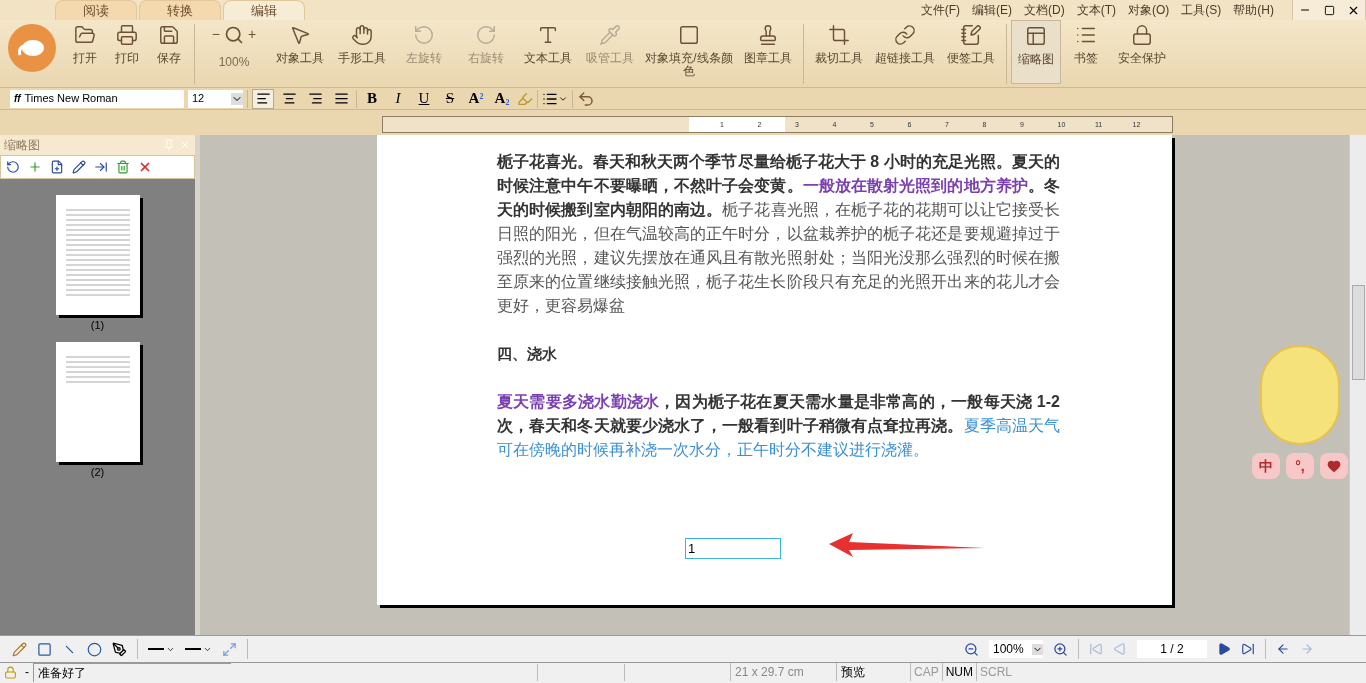 The image size is (1366, 683). What do you see at coordinates (502, 98) in the screenshot?
I see `subscript-button: A$_{2}$` at bounding box center [502, 98].